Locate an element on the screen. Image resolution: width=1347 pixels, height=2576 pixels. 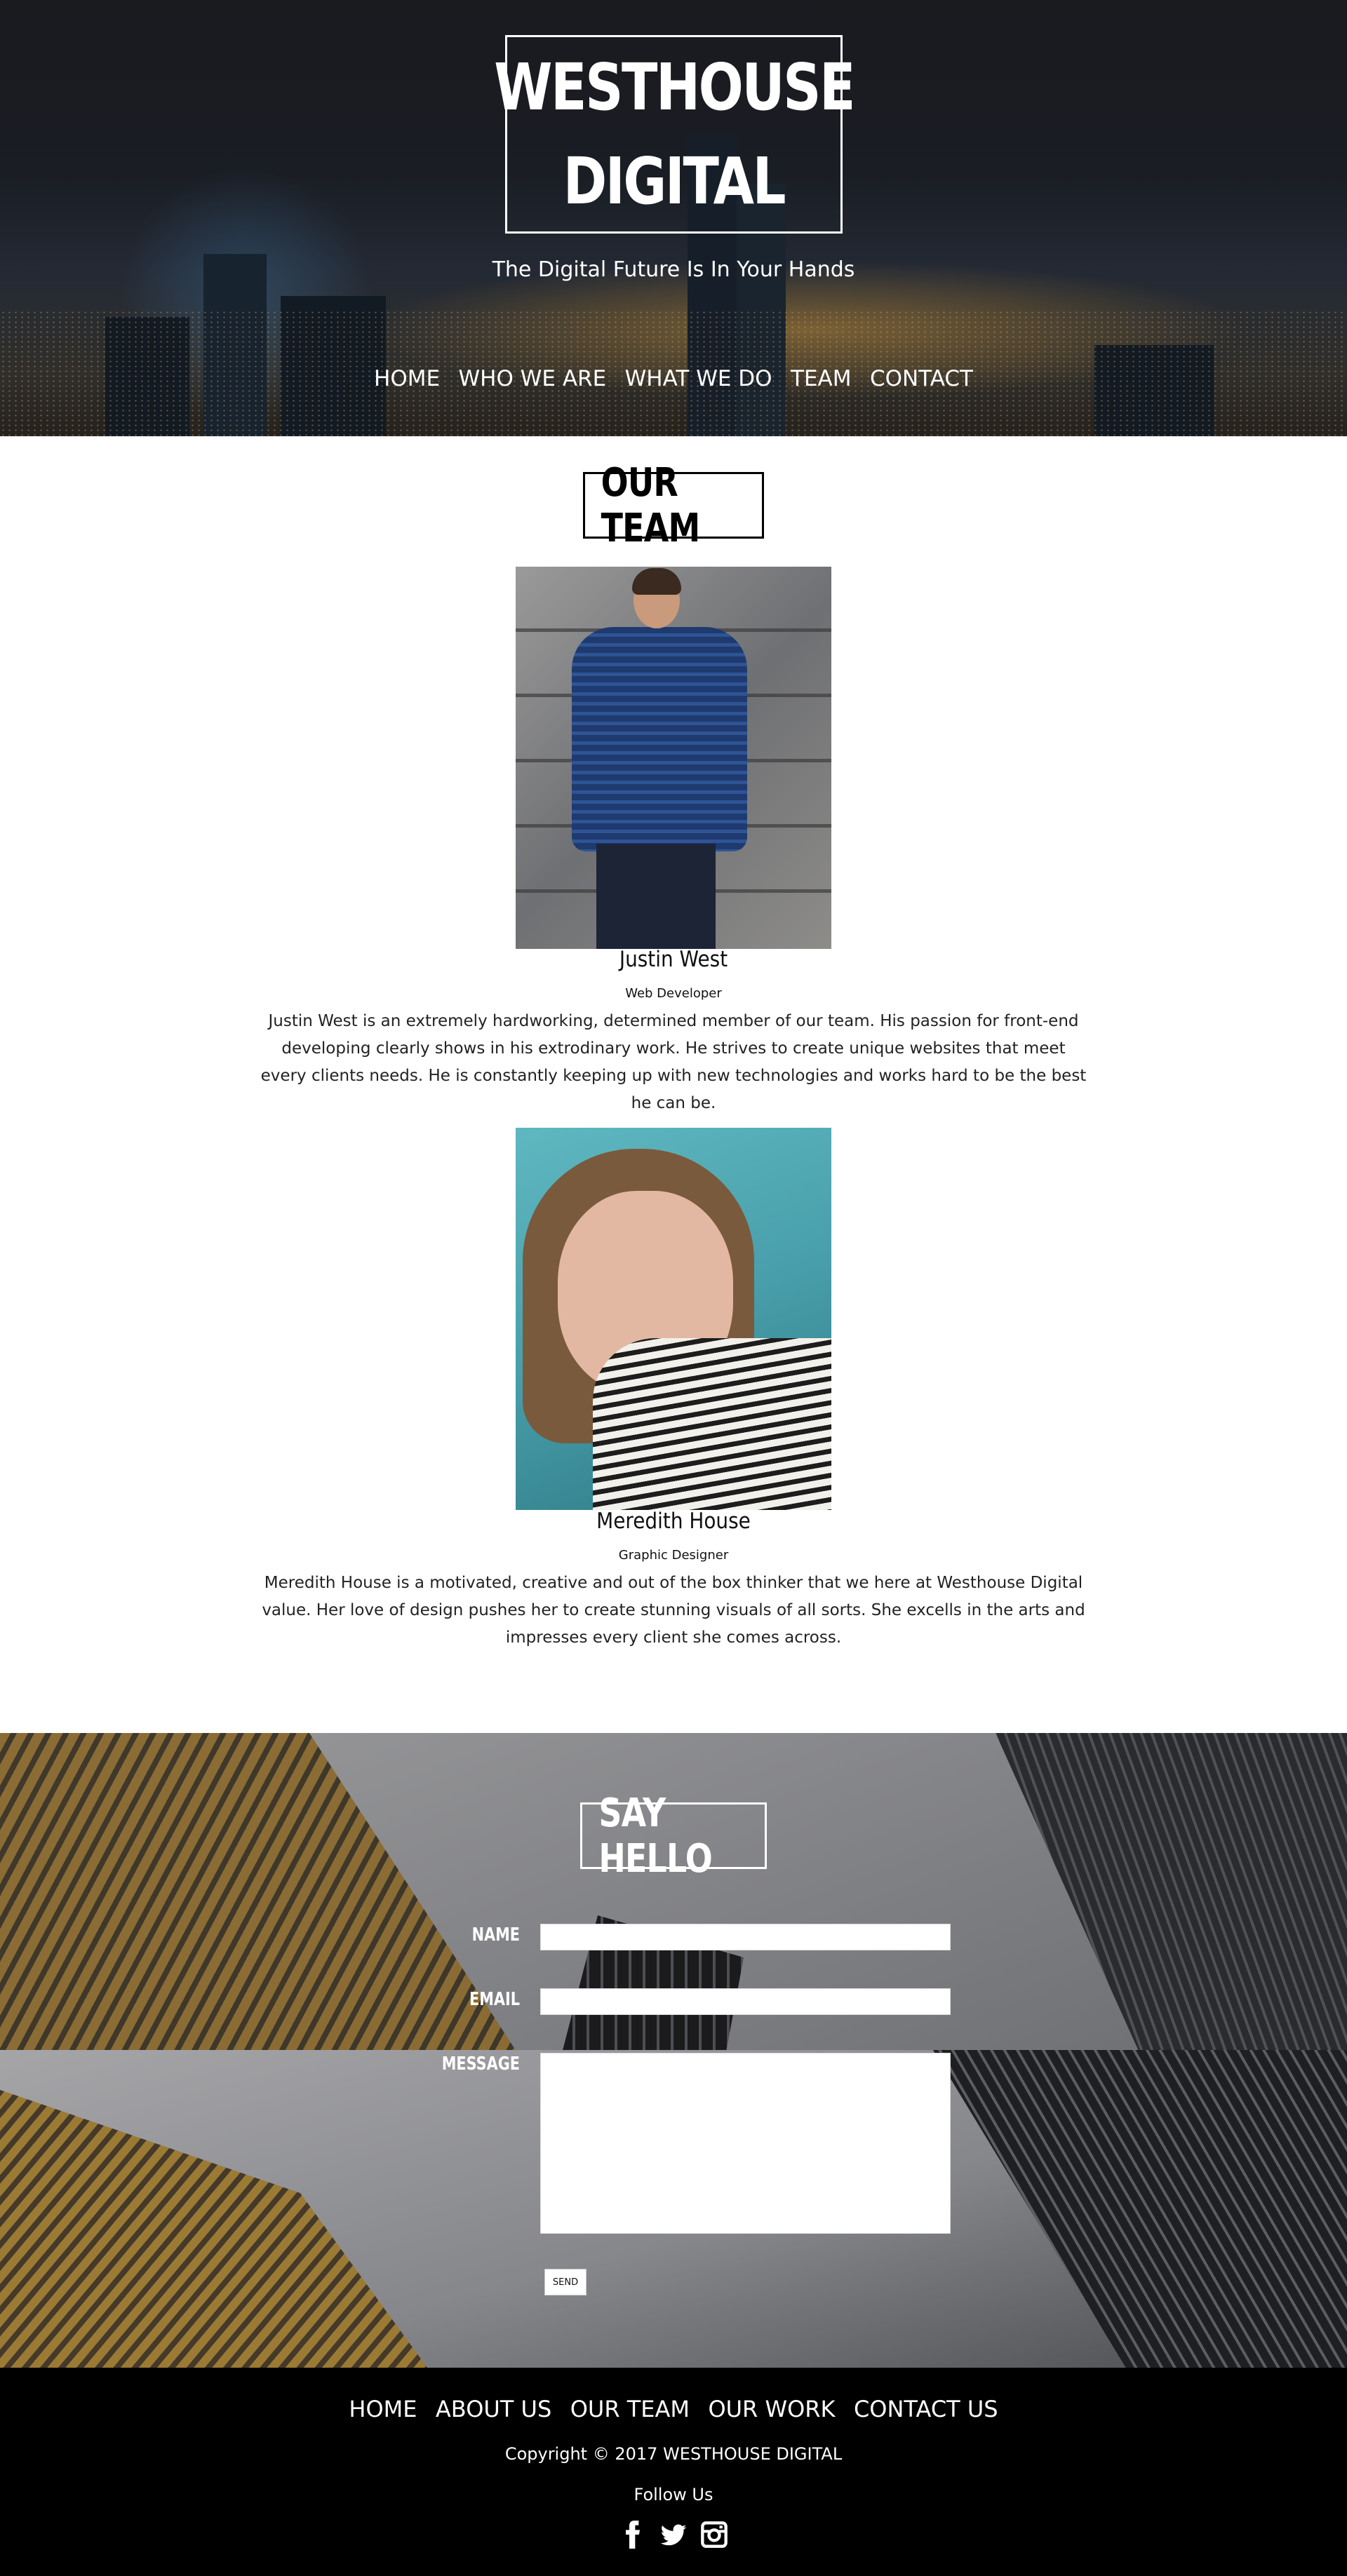
main-nav: HOME WHO WE ARE WHAT WE DO TEAM CONTACT is located at coordinates (673, 378).